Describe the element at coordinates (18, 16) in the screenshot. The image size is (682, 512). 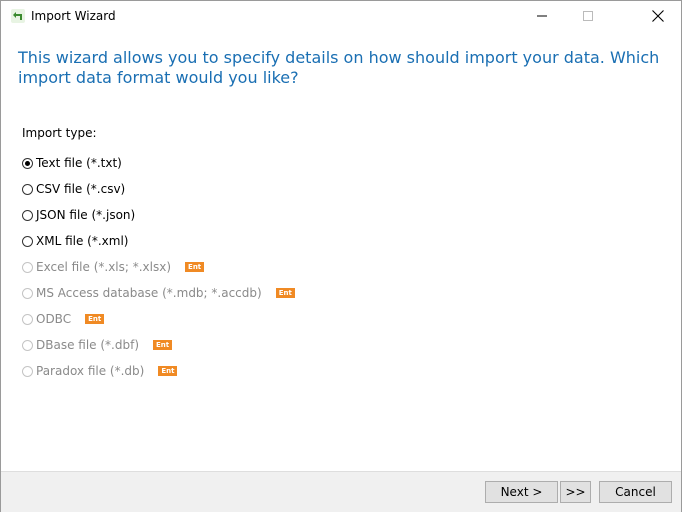
I see `import-arrow-icon` at that location.